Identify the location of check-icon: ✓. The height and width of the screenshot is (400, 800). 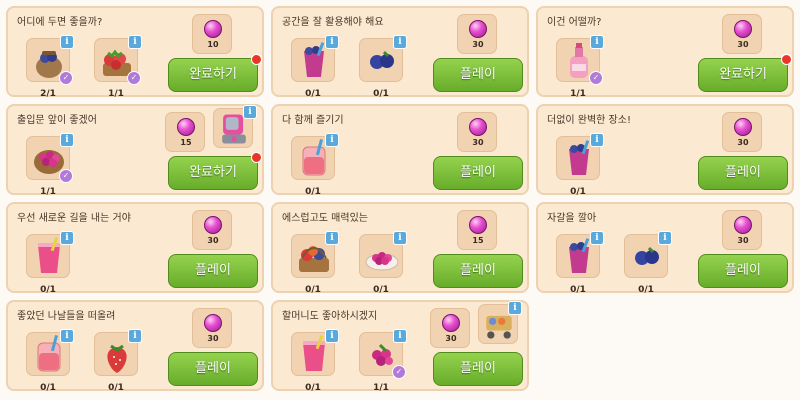
(134, 78).